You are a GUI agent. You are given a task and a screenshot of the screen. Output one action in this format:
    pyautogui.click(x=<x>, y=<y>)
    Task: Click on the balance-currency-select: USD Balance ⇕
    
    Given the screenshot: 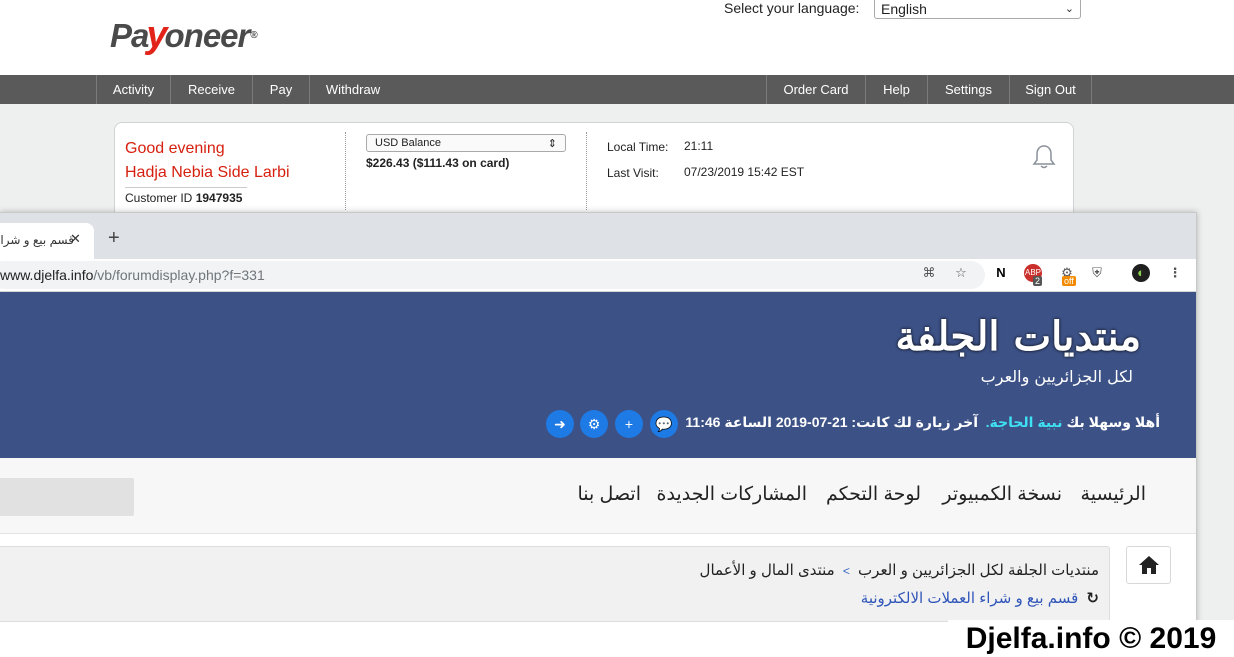 What is the action you would take?
    pyautogui.click(x=466, y=143)
    